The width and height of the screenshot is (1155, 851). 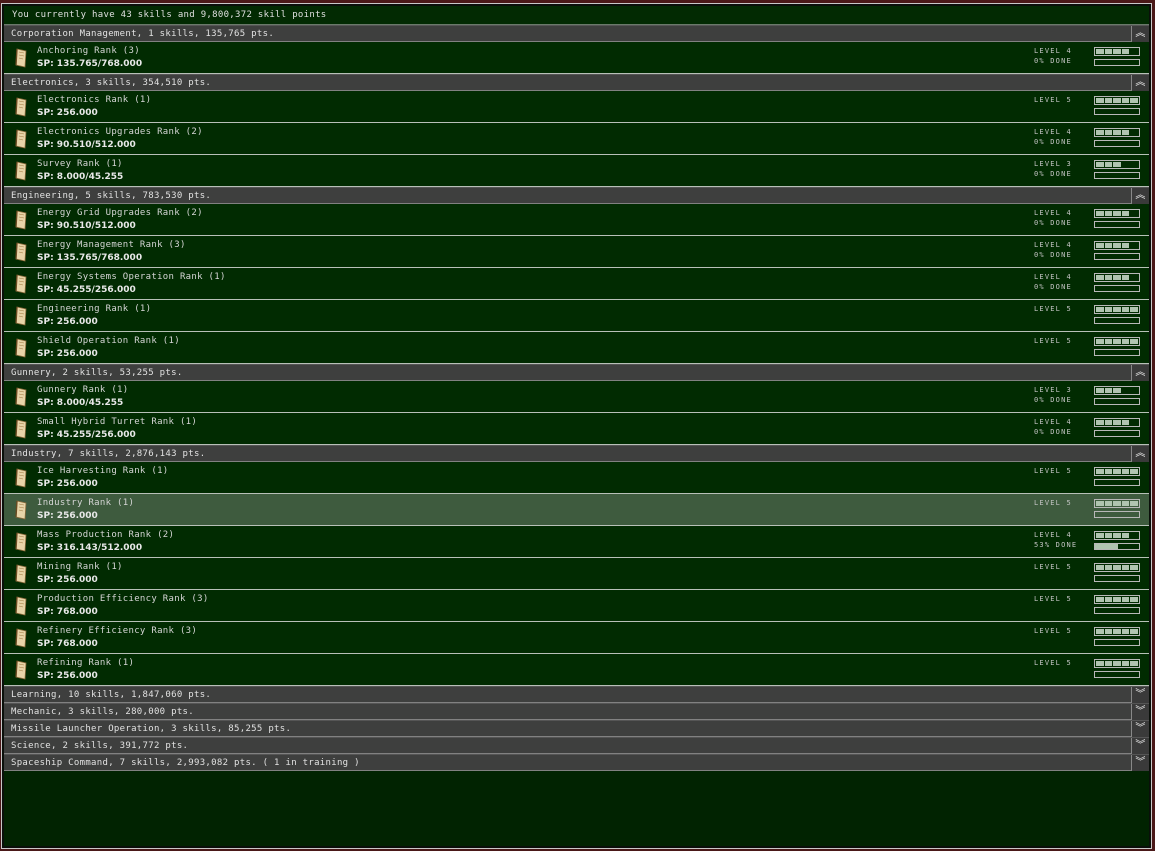 What do you see at coordinates (576, 372) in the screenshot?
I see `skill-group-header: Gunnery, 2 skills, 53,255 pts. ︽` at bounding box center [576, 372].